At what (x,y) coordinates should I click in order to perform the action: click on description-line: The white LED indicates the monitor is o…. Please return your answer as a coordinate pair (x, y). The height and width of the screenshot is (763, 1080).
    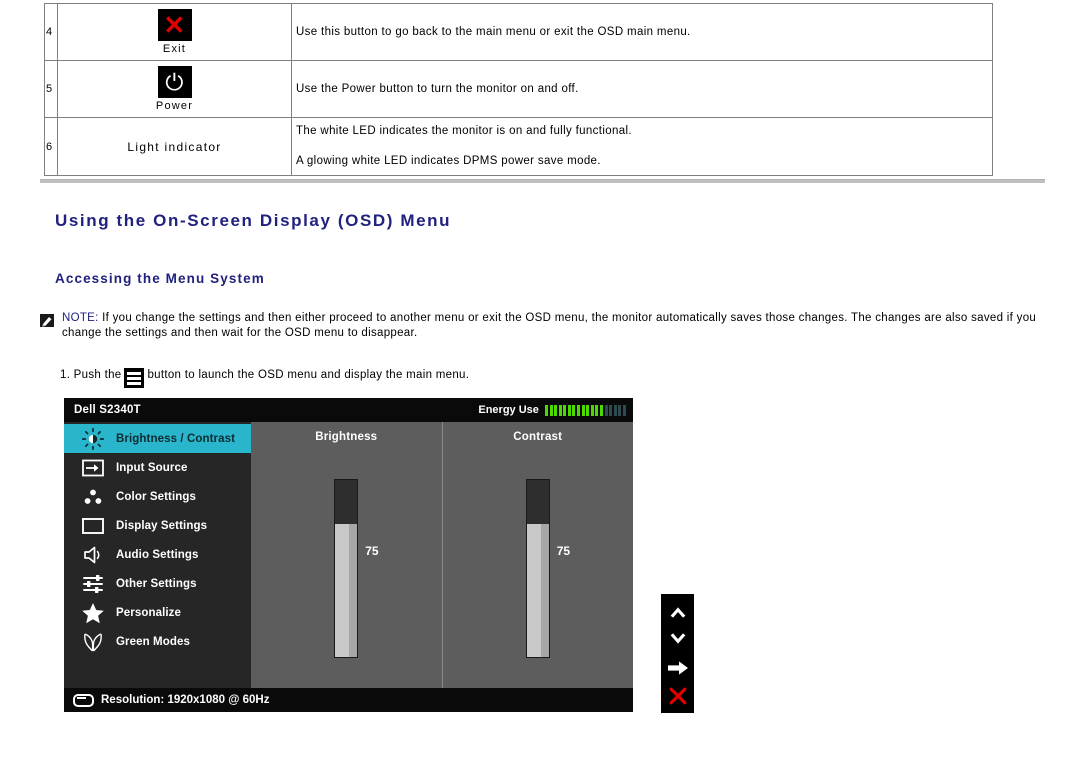
    Looking at the image, I should click on (464, 131).